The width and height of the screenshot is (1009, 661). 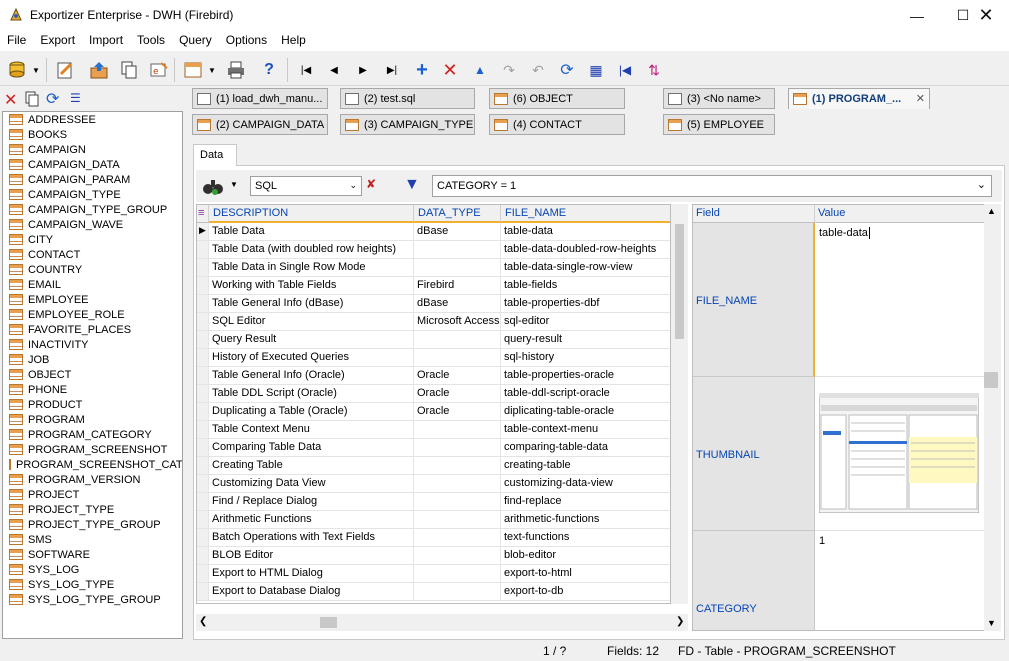 What do you see at coordinates (92, 269) in the screenshot?
I see `table-list-item: COUNTRY` at bounding box center [92, 269].